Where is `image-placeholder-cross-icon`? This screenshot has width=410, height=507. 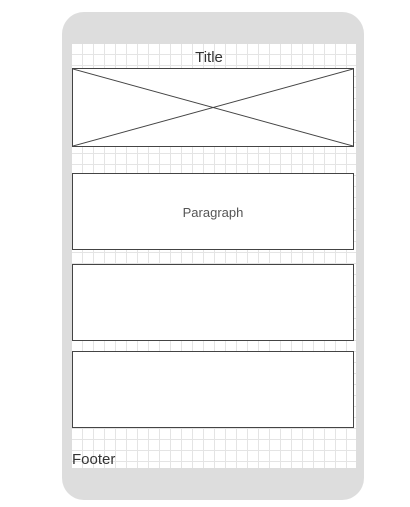 image-placeholder-cross-icon is located at coordinates (213, 107).